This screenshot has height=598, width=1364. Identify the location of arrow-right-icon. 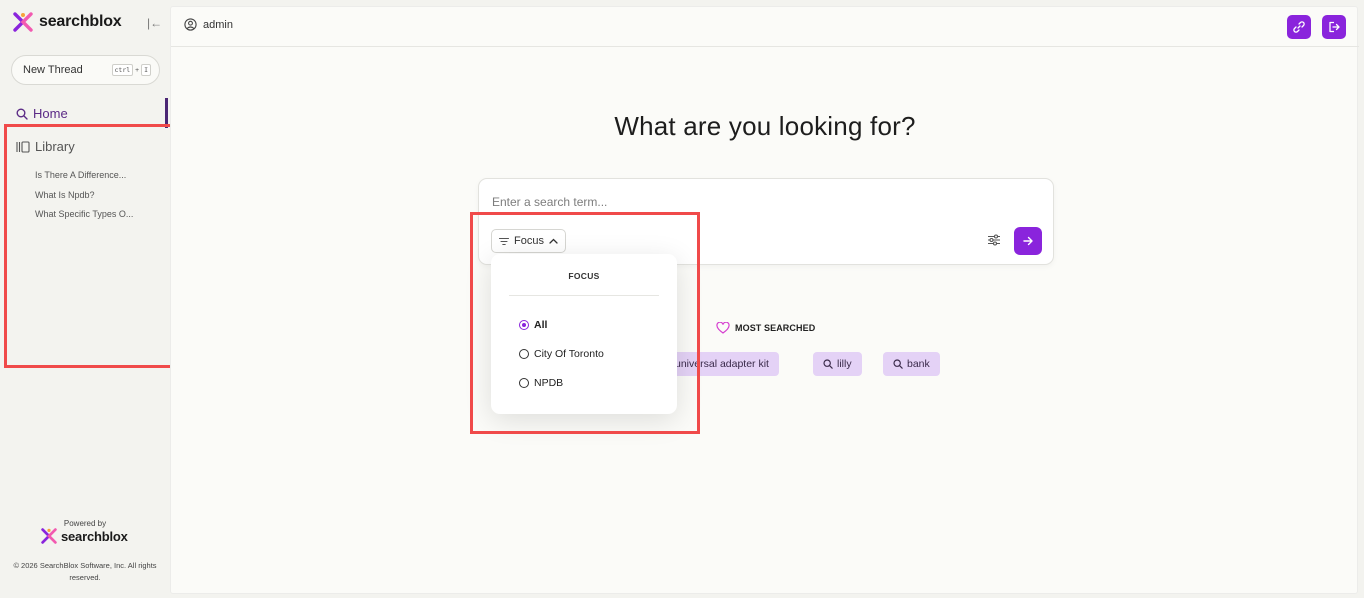
(1028, 241).